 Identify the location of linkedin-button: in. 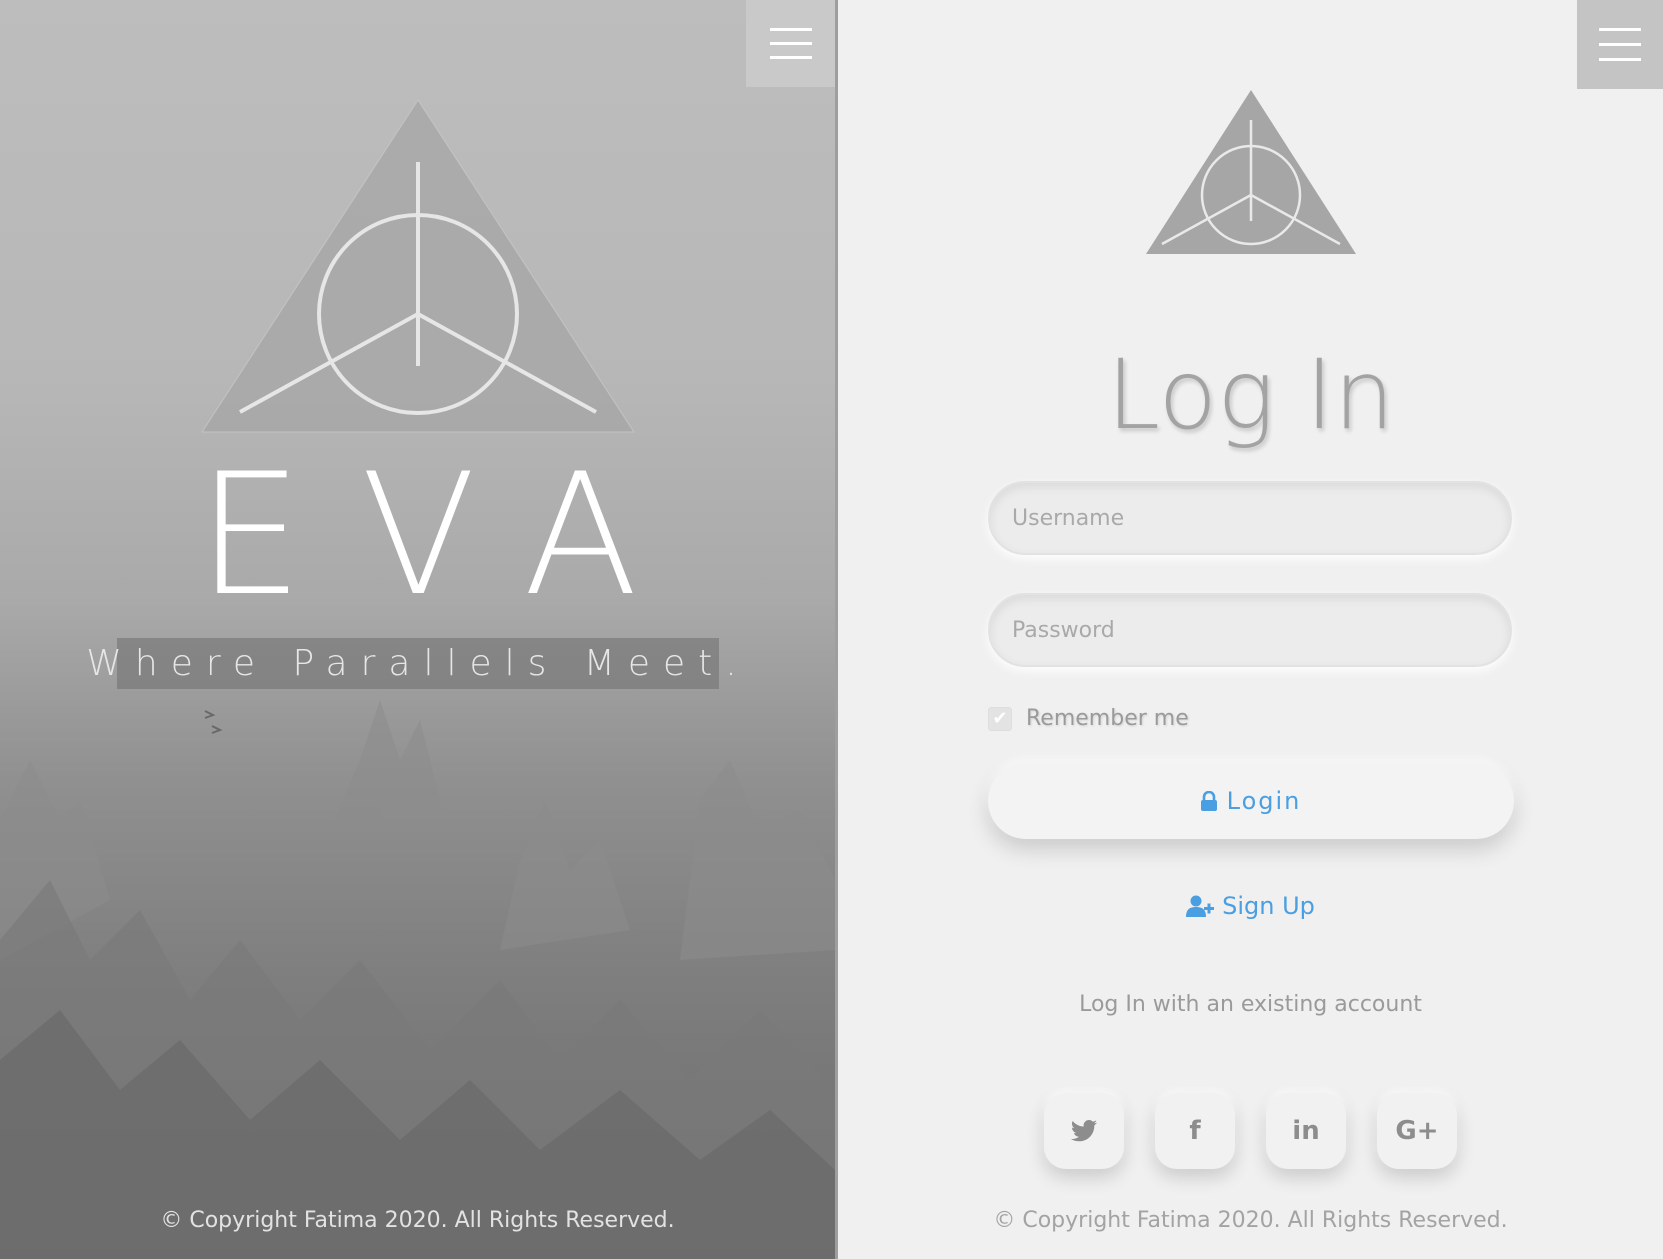
(1306, 1131).